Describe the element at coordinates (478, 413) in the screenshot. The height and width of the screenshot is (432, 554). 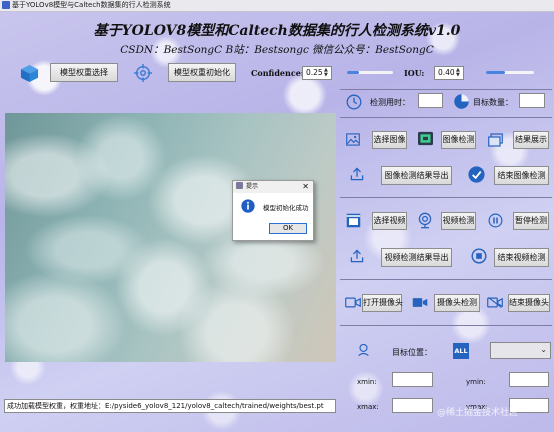
I see `watermark: @稀土掘金技术社区` at that location.